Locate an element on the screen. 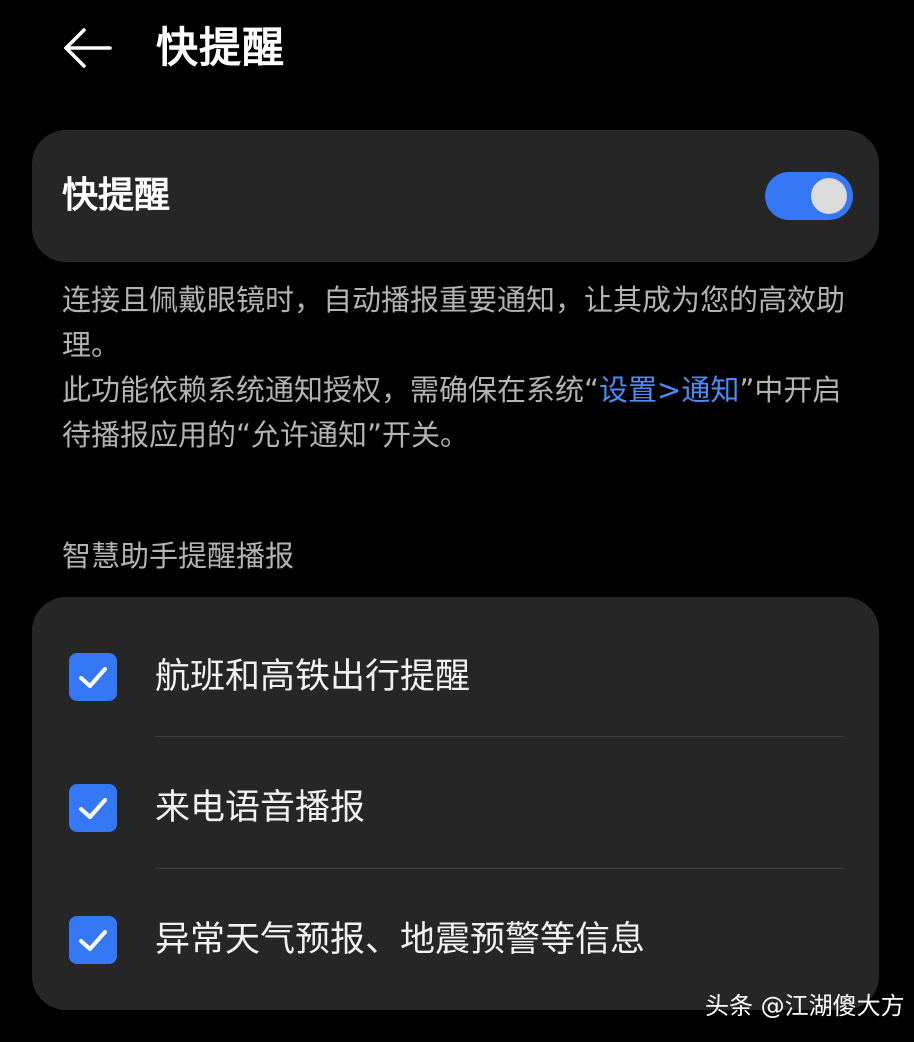  quick-reminder-label: 快提醒 is located at coordinates (116, 195).